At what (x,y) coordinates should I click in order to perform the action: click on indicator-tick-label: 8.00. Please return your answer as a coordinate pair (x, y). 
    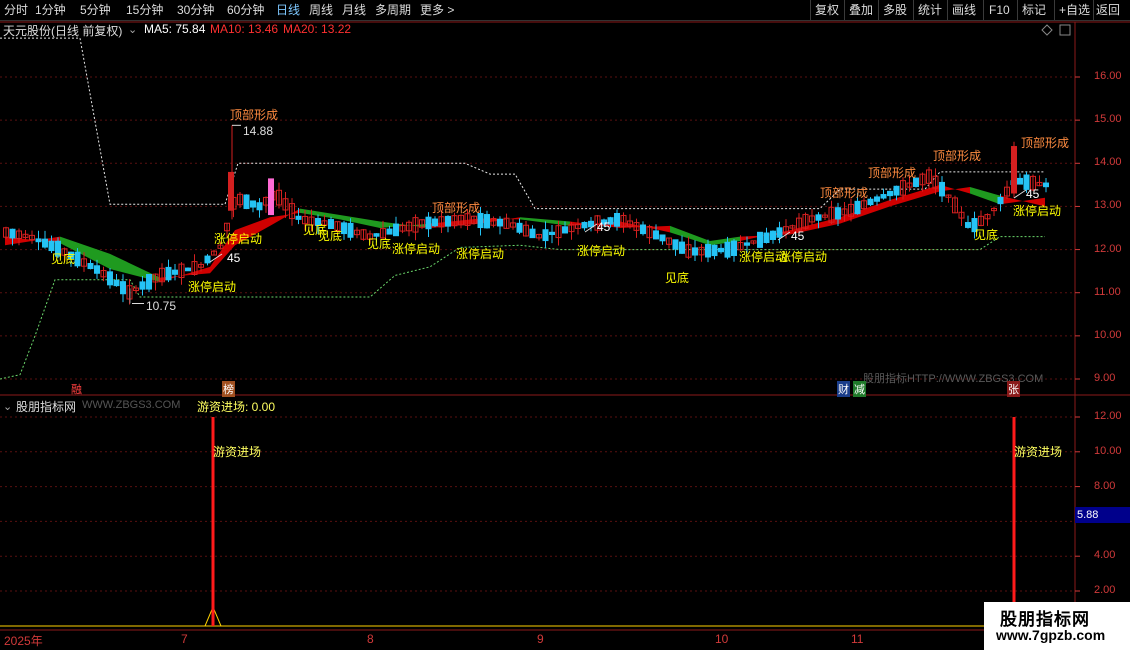
    Looking at the image, I should click on (1105, 485).